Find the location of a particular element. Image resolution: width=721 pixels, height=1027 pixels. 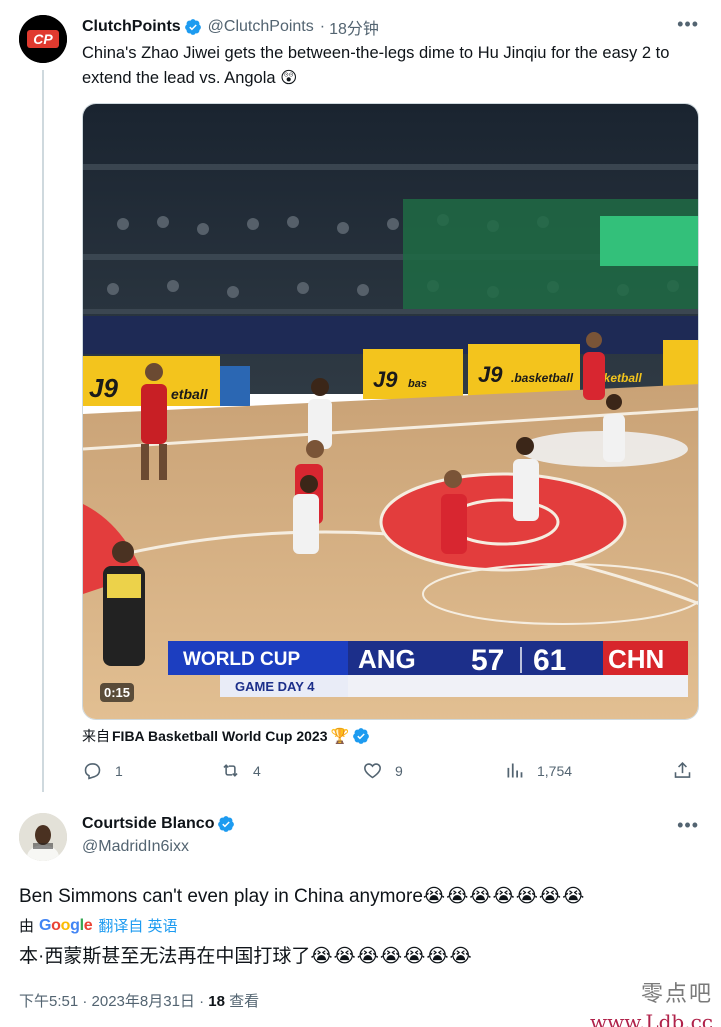

media-source: 来自 FIBA Basketball World Cup 2023 🏆 is located at coordinates (226, 736).